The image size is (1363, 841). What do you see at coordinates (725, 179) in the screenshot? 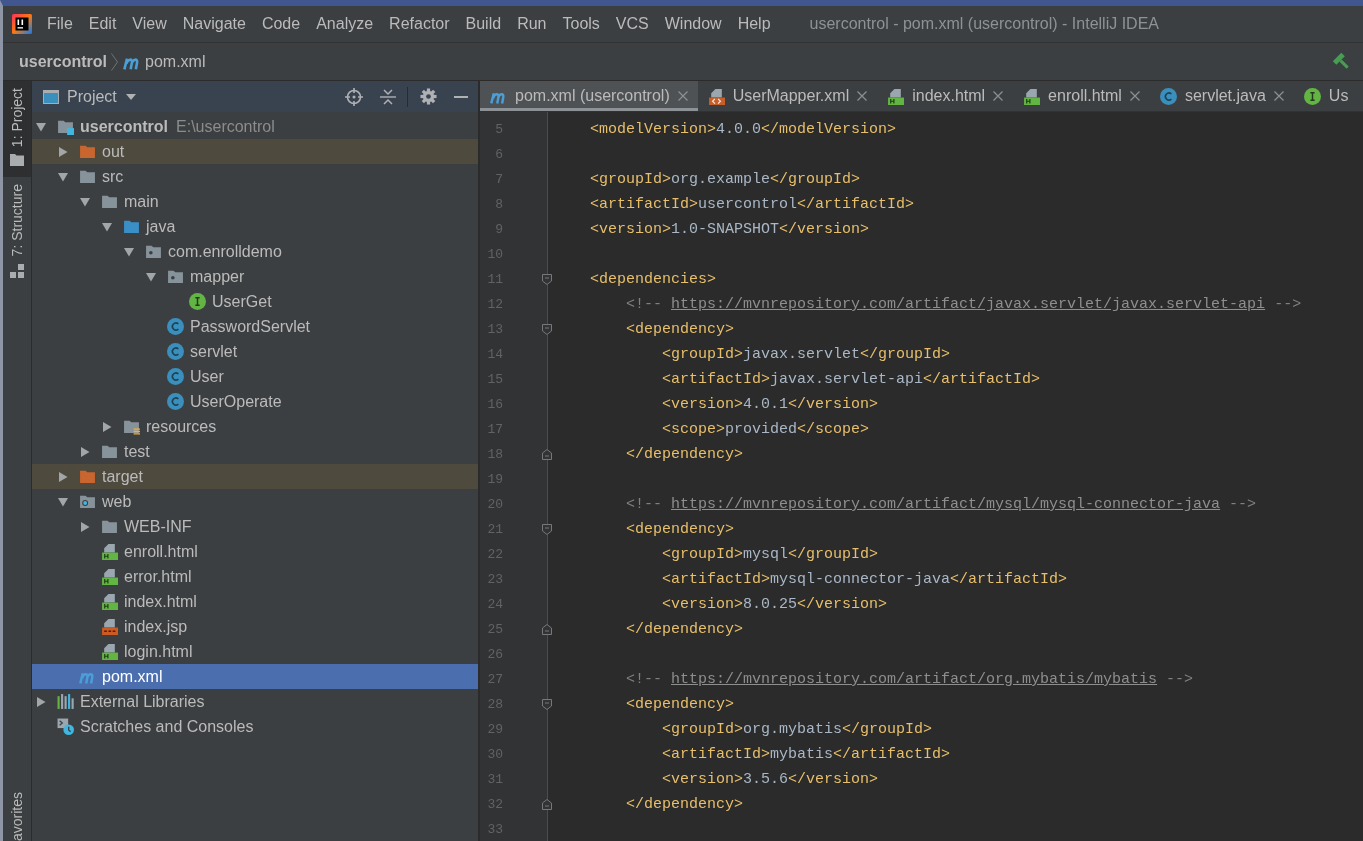
I see `code-line: <groupId>org.example</groupId>` at bounding box center [725, 179].